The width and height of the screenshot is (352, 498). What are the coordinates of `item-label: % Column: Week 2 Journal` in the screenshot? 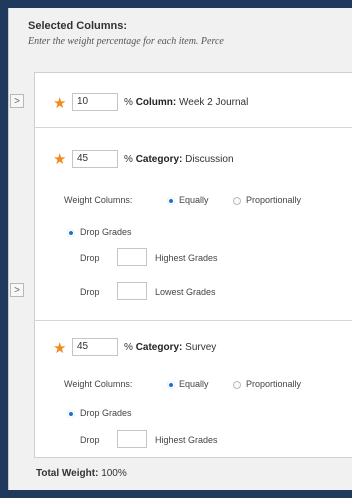 It's located at (186, 102).